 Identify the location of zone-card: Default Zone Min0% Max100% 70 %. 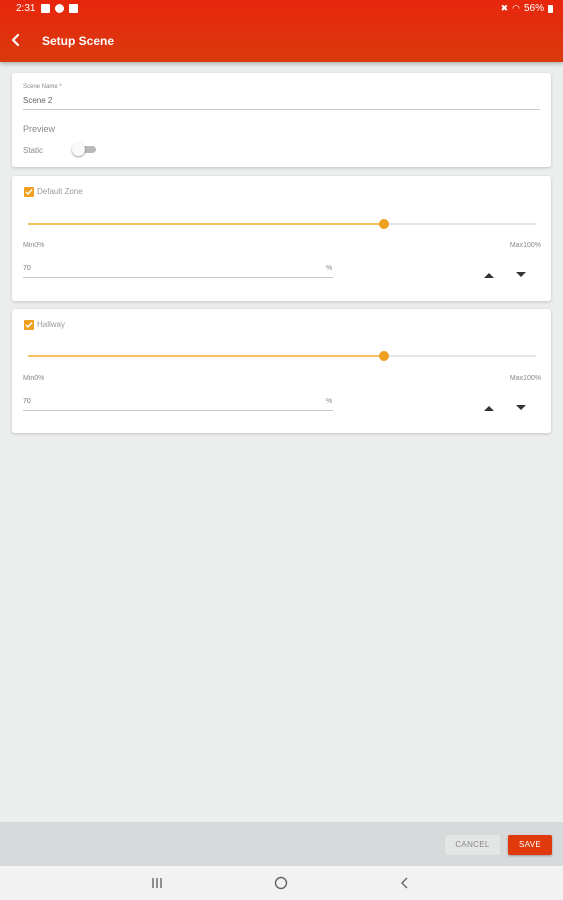
(281, 238).